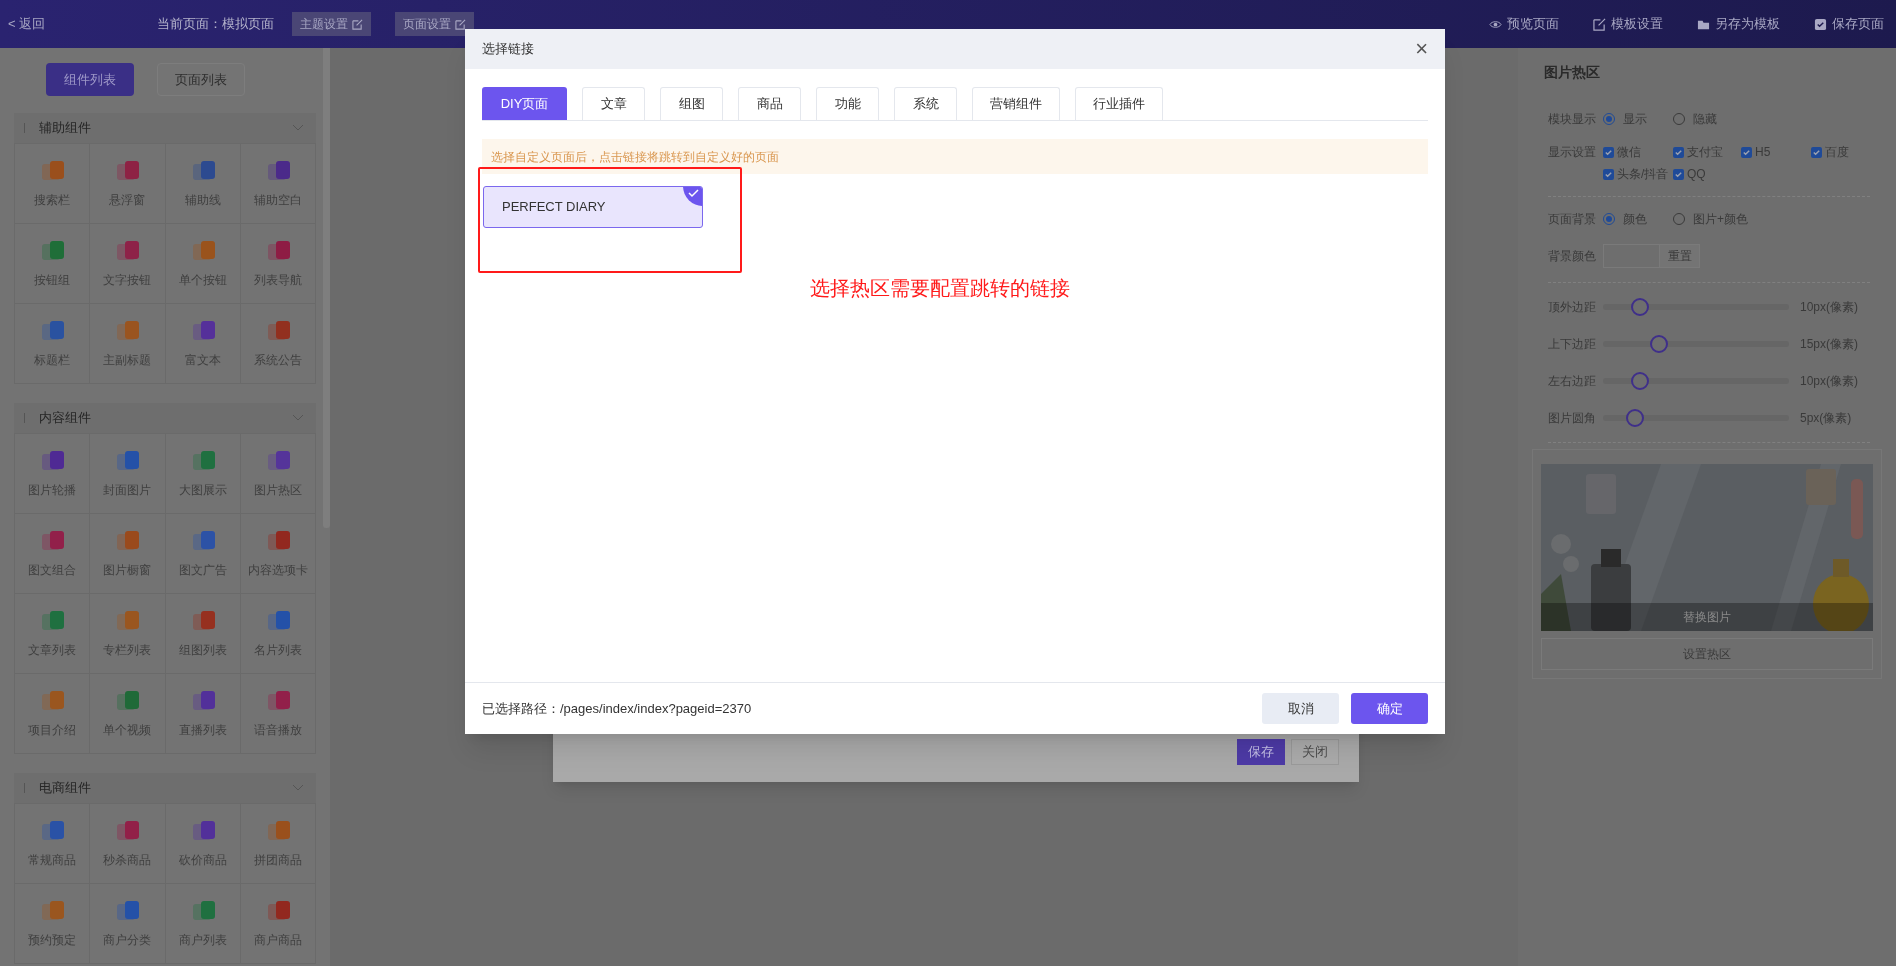 The width and height of the screenshot is (1896, 966). What do you see at coordinates (617, 708) in the screenshot?
I see `selected-path: 已选择路径：/pages/index/index?pageid=2370` at bounding box center [617, 708].